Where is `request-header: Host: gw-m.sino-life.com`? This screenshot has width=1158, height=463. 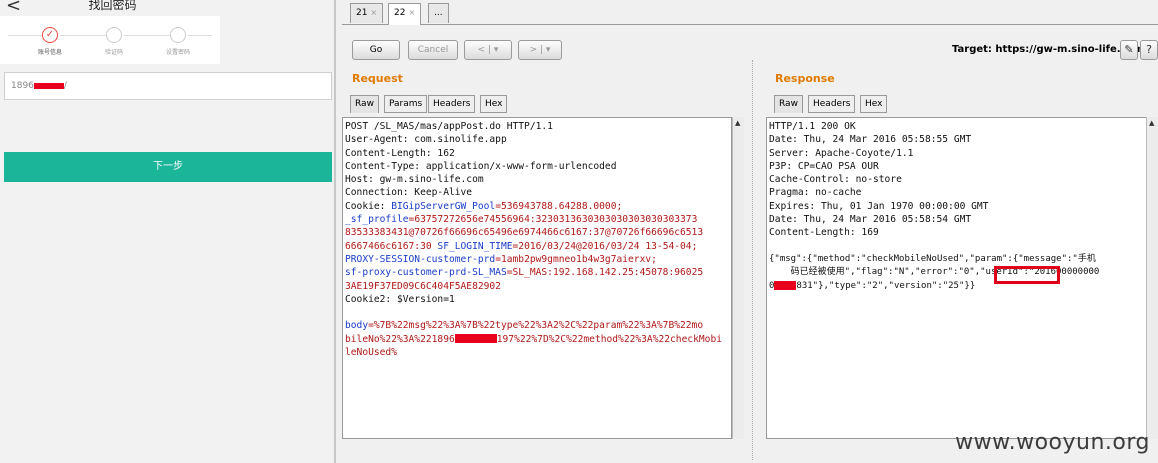 request-header: Host: gw-m.sino-life.com is located at coordinates (414, 180).